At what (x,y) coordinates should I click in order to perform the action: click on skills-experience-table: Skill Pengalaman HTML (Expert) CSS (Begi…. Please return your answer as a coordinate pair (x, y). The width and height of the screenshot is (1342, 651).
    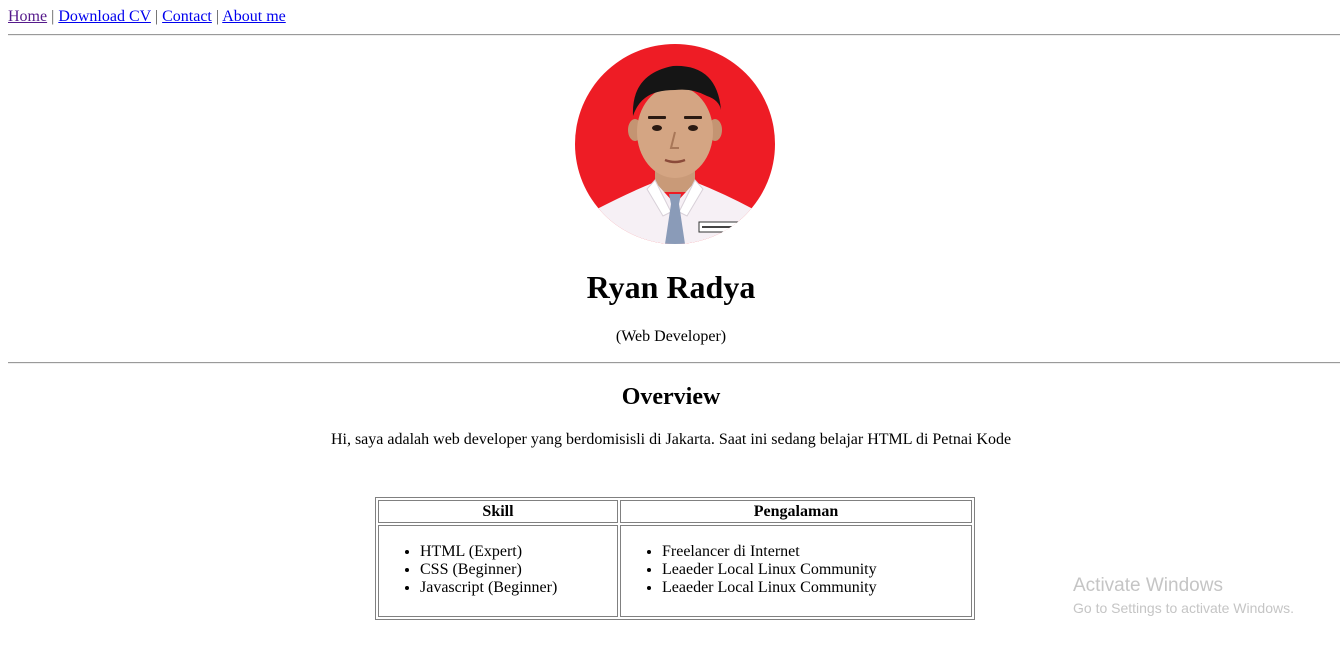
    Looking at the image, I should click on (675, 558).